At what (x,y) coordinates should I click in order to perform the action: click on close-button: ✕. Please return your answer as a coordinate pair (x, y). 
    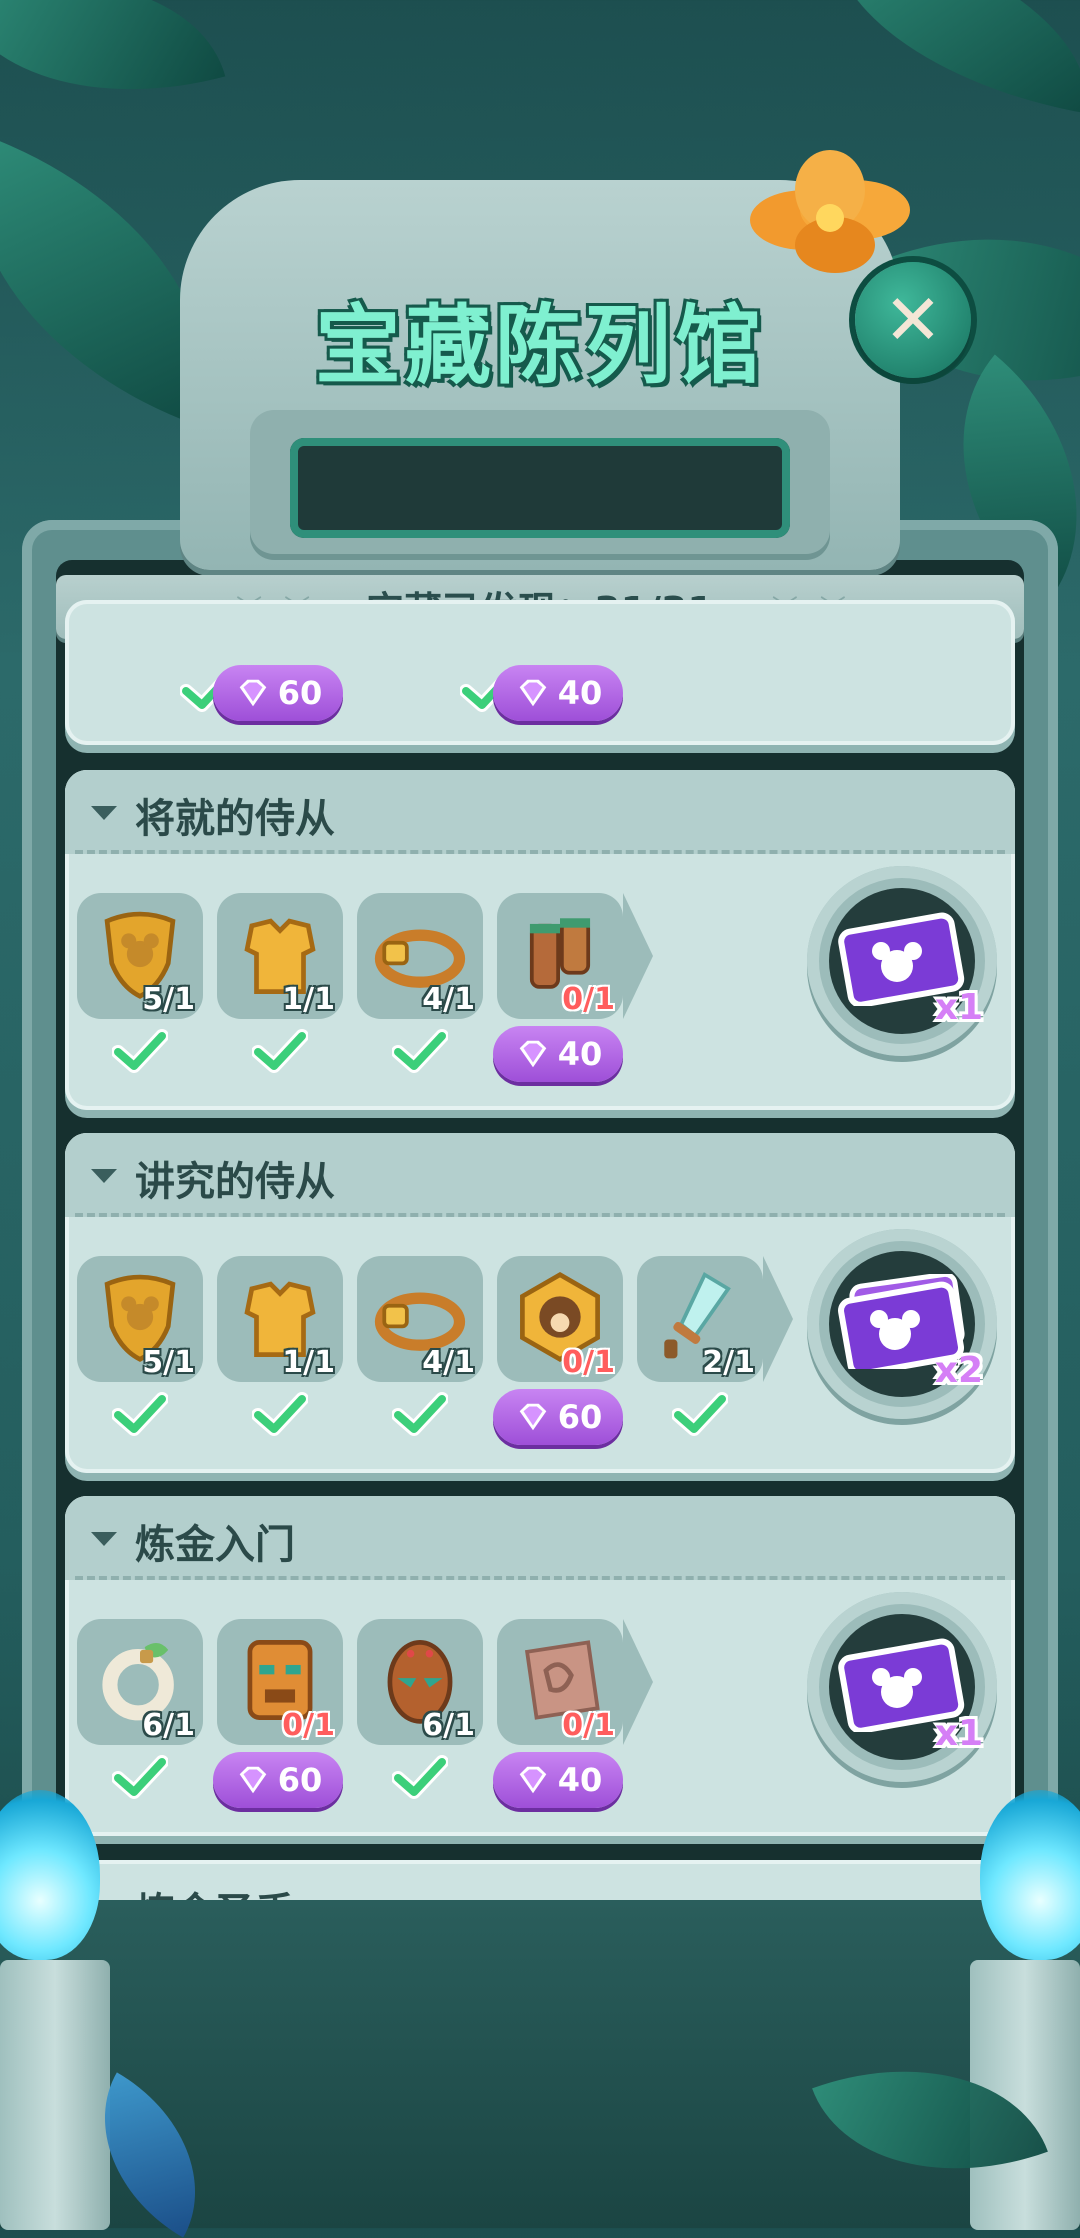
    Looking at the image, I should click on (913, 320).